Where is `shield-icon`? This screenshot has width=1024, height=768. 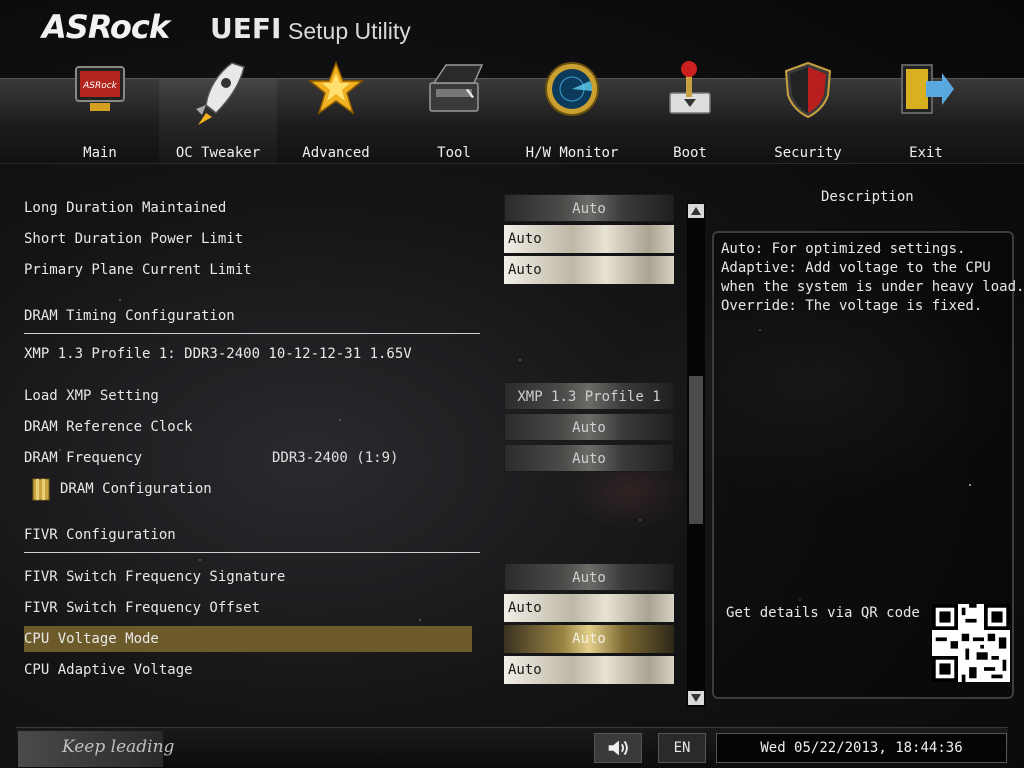
shield-icon is located at coordinates (808, 90).